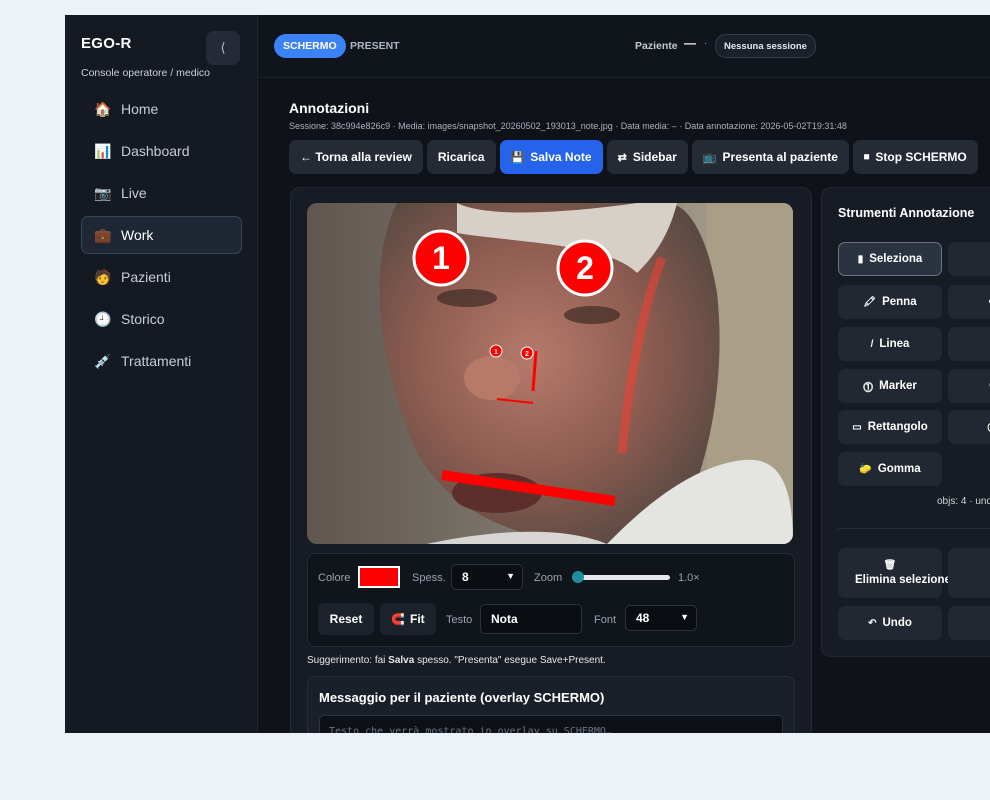 The width and height of the screenshot is (990, 800). What do you see at coordinates (578, 577) in the screenshot?
I see `zoom-slider-thumb` at bounding box center [578, 577].